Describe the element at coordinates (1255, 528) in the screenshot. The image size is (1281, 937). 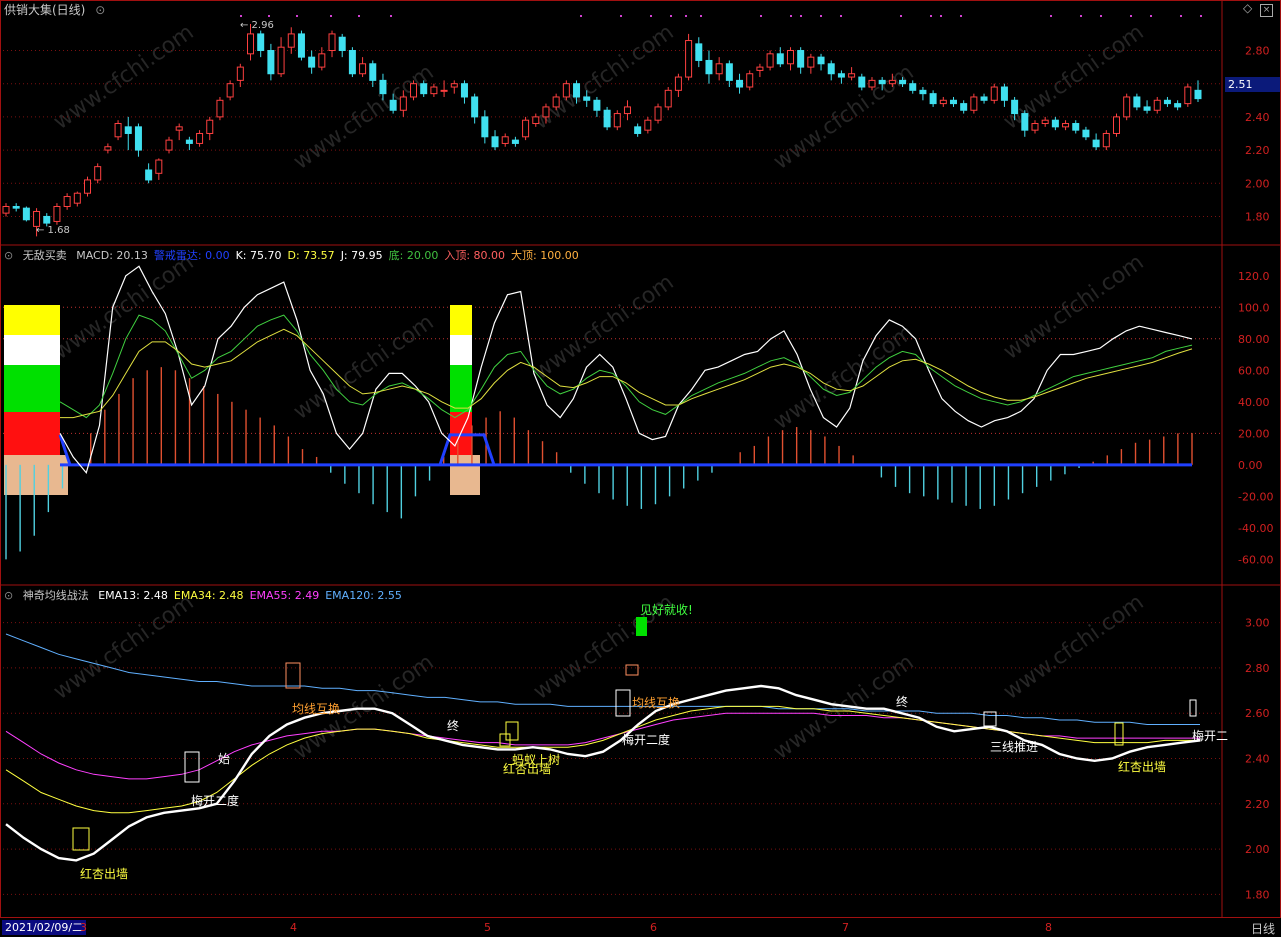
I see `p2-y-tick-label: -40.00` at that location.